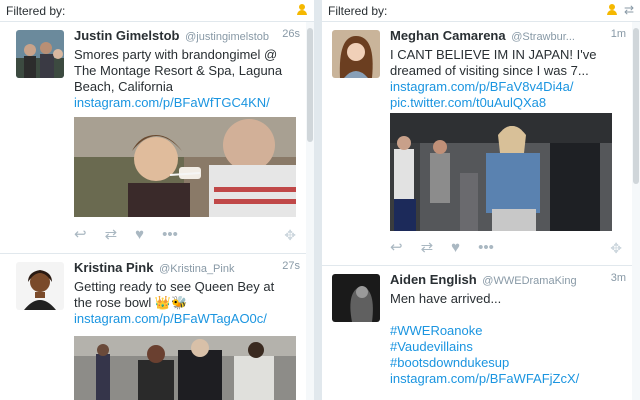 The height and width of the screenshot is (400, 640). I want to click on filter-bar: Filtered by:, so click(157, 11).